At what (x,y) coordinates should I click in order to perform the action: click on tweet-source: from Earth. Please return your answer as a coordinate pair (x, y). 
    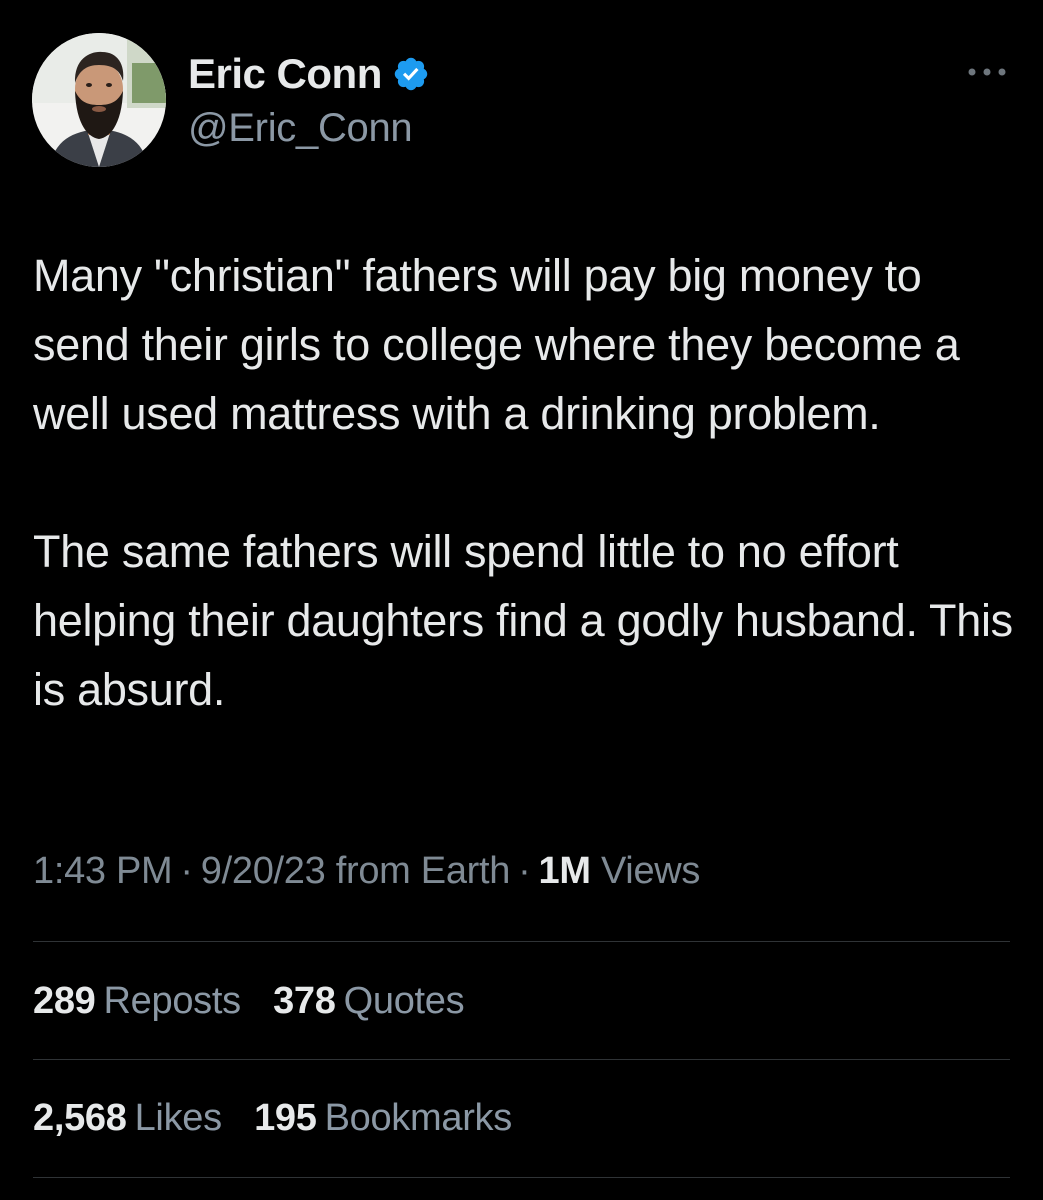
    Looking at the image, I should click on (423, 871).